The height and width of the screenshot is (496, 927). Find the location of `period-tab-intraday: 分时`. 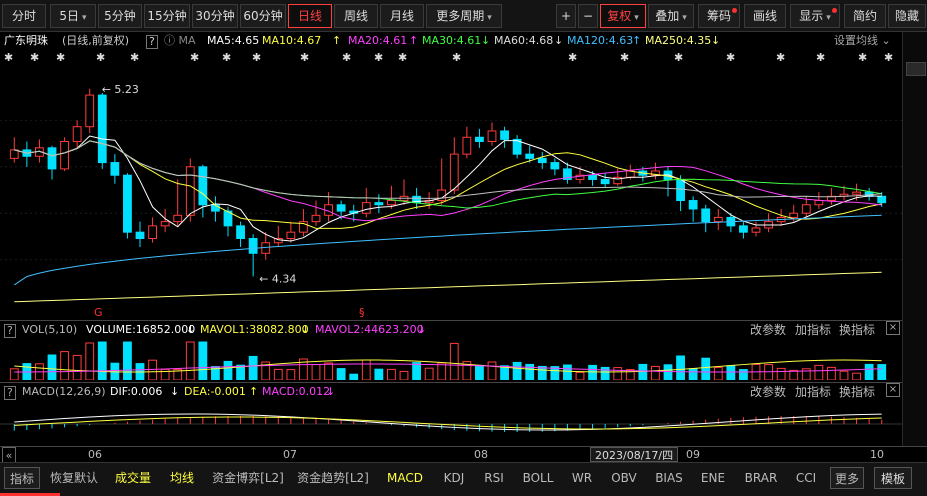

period-tab-intraday: 分时 is located at coordinates (24, 16).